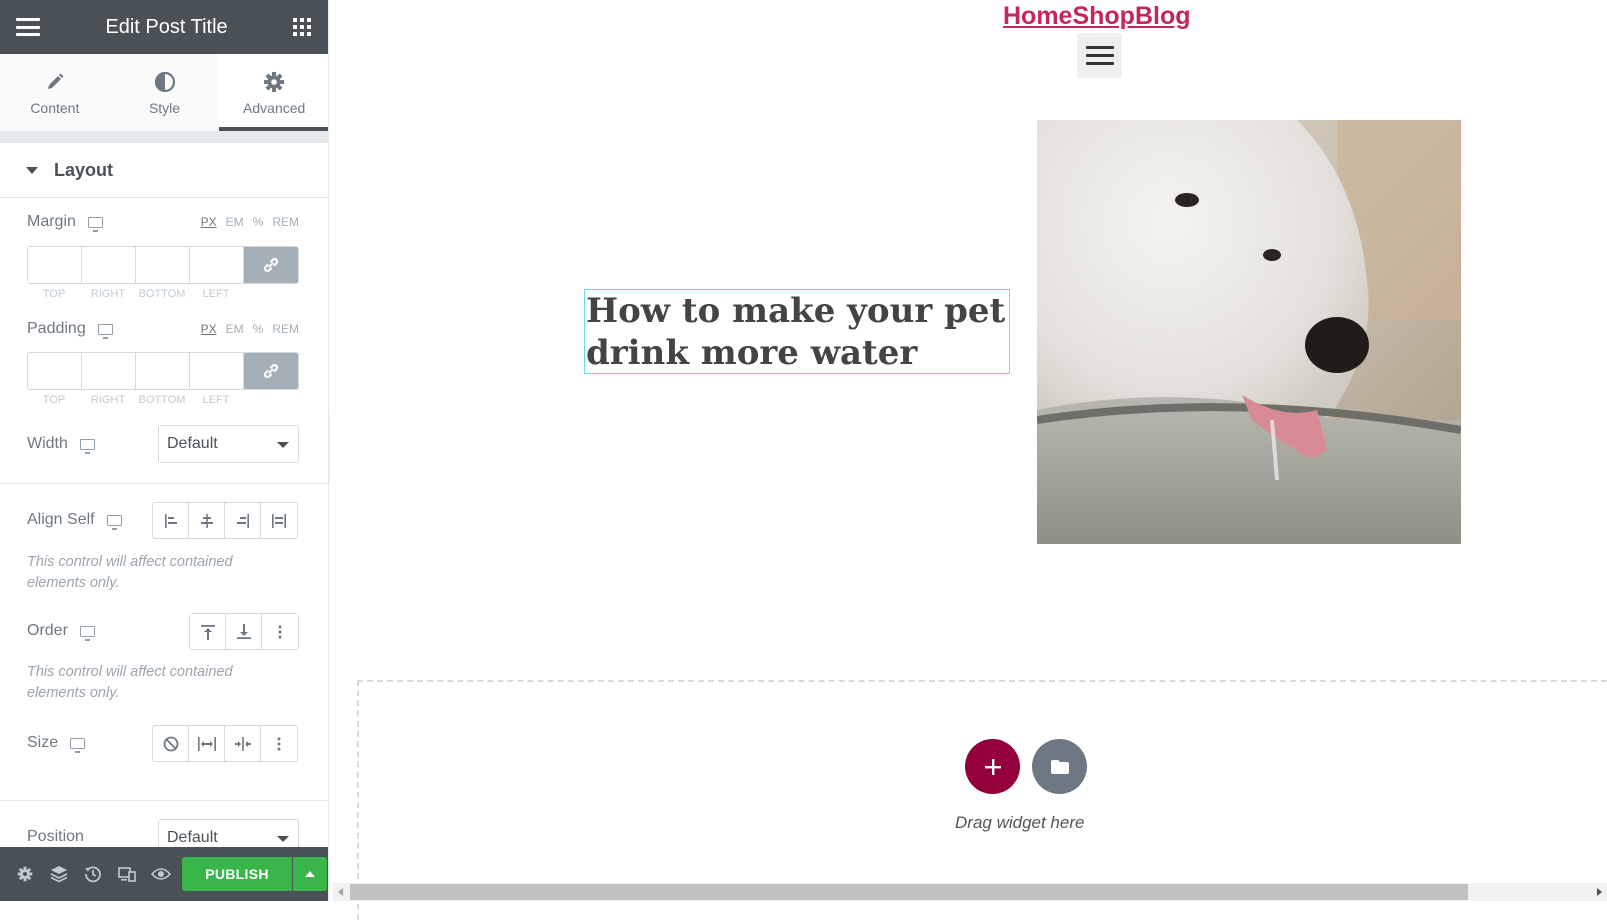 The image size is (1607, 920). What do you see at coordinates (1097, 16) in the screenshot?
I see `site-title-link: HomeShopBlog` at bounding box center [1097, 16].